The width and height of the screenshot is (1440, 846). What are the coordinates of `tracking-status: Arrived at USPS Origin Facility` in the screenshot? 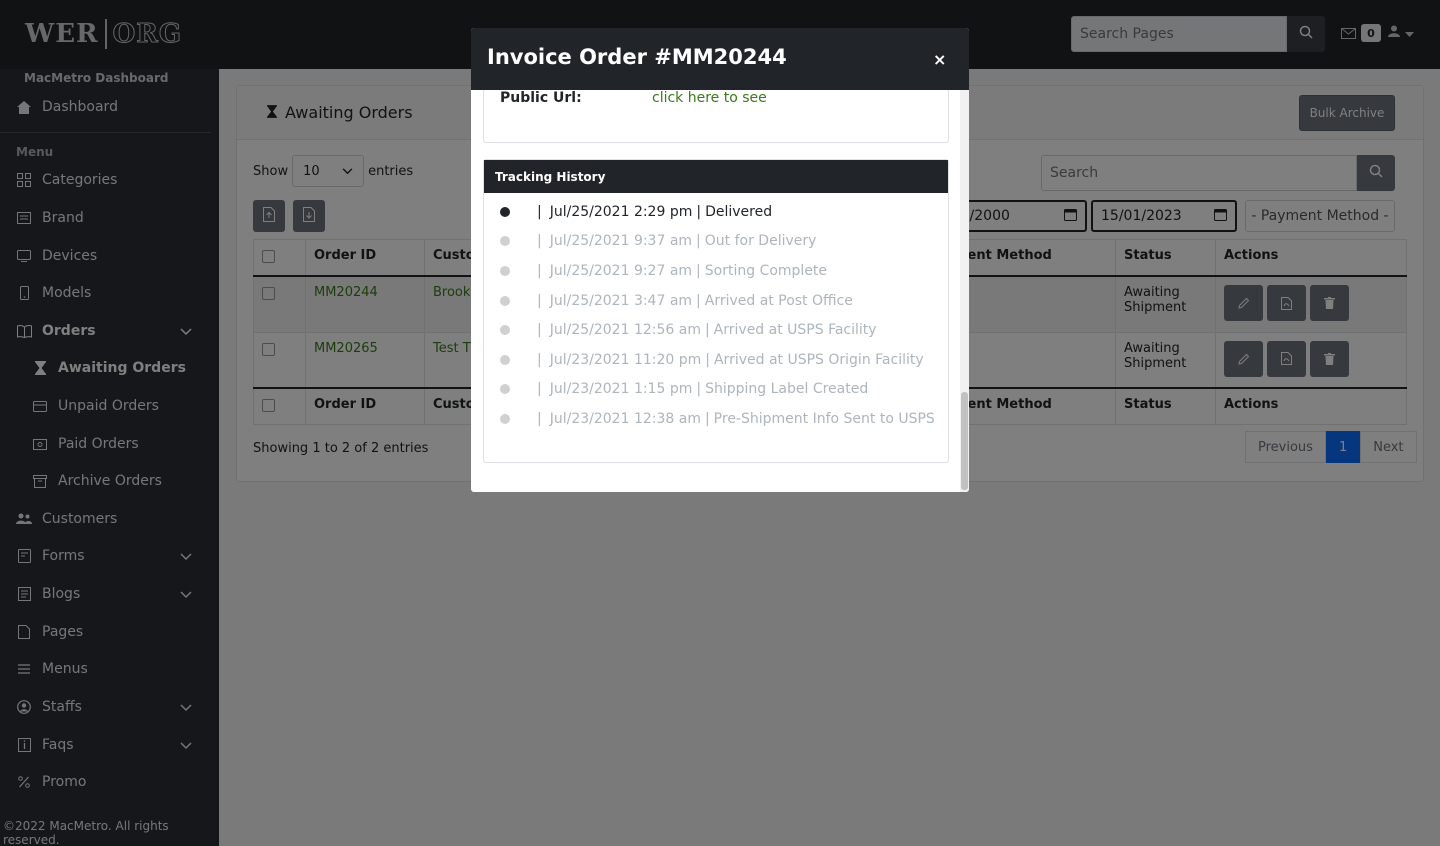 It's located at (818, 360).